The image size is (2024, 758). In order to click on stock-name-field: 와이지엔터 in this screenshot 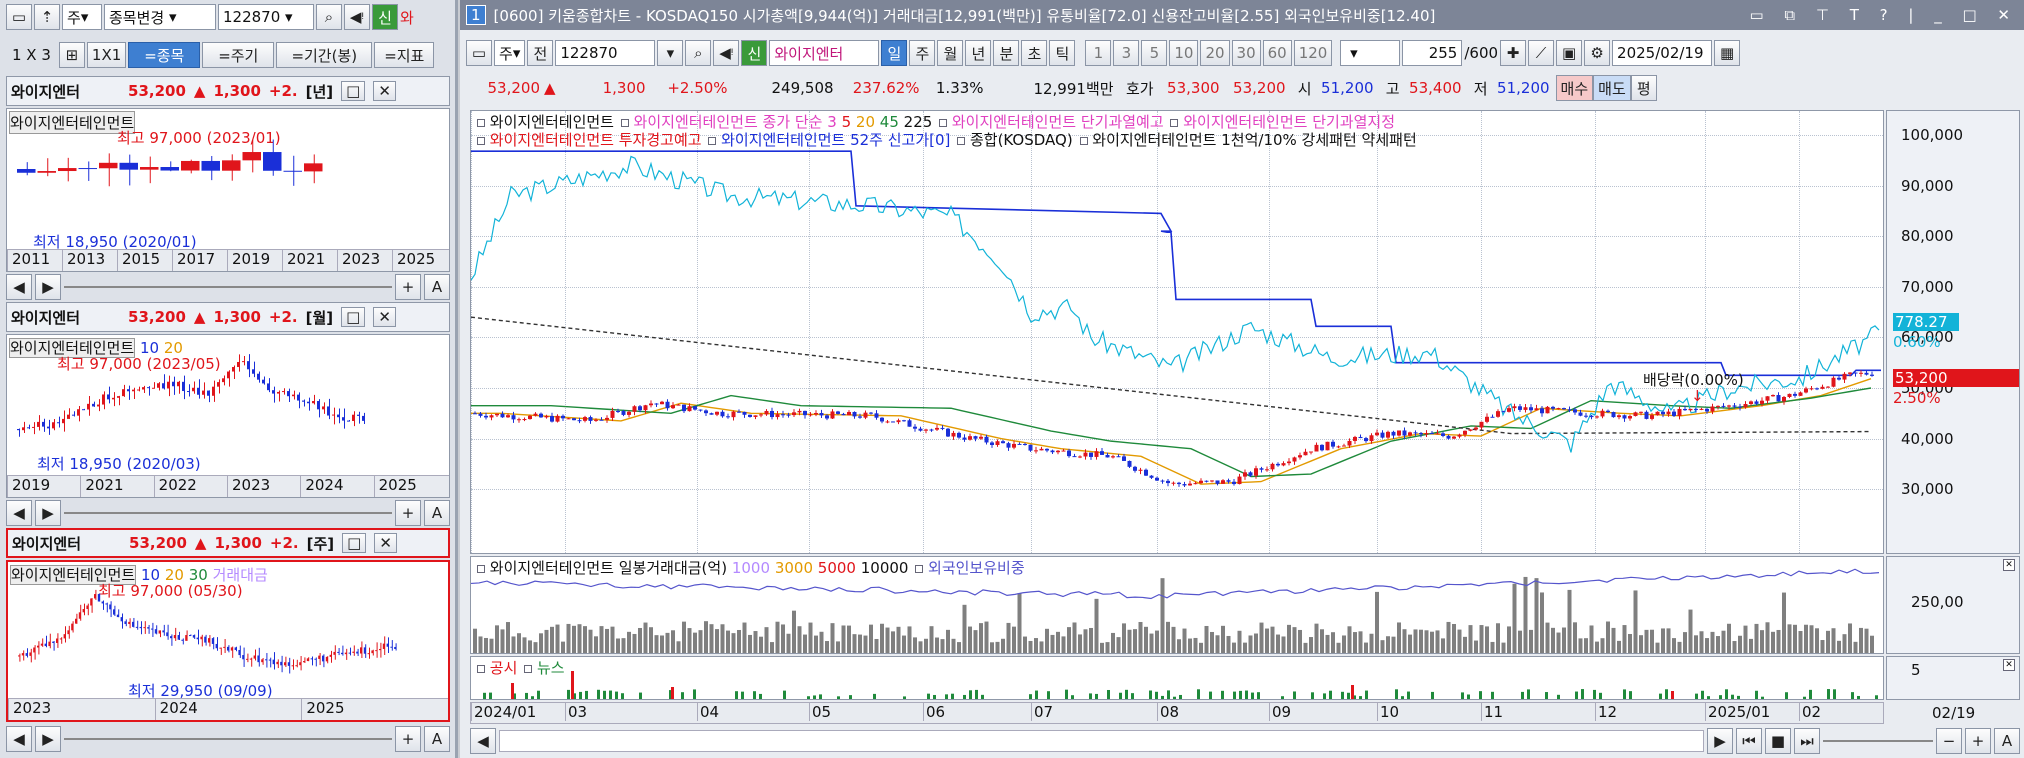, I will do `click(824, 53)`.